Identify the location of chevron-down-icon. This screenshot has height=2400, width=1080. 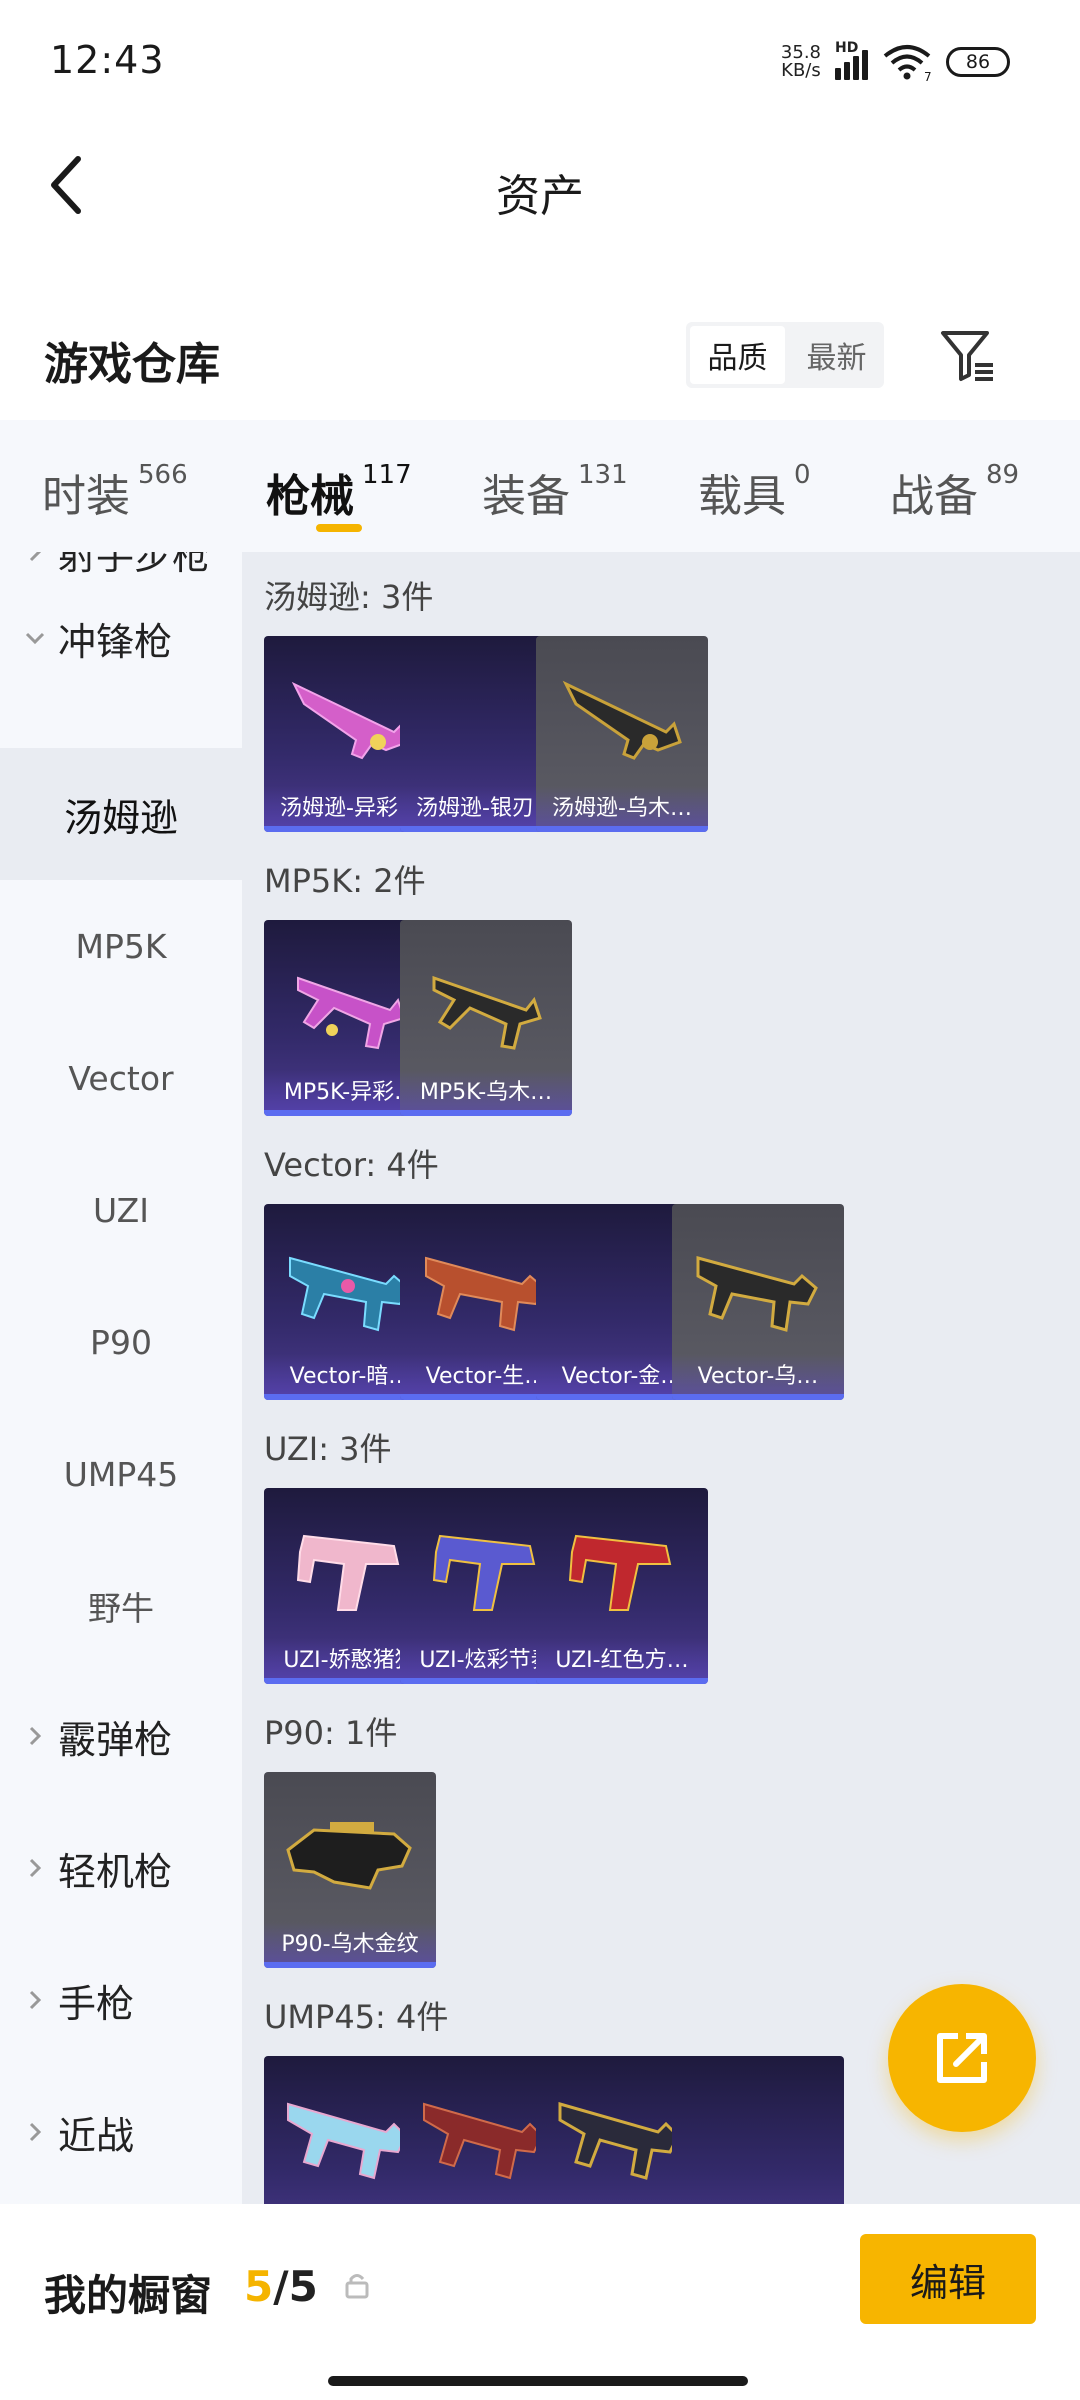
(35, 638).